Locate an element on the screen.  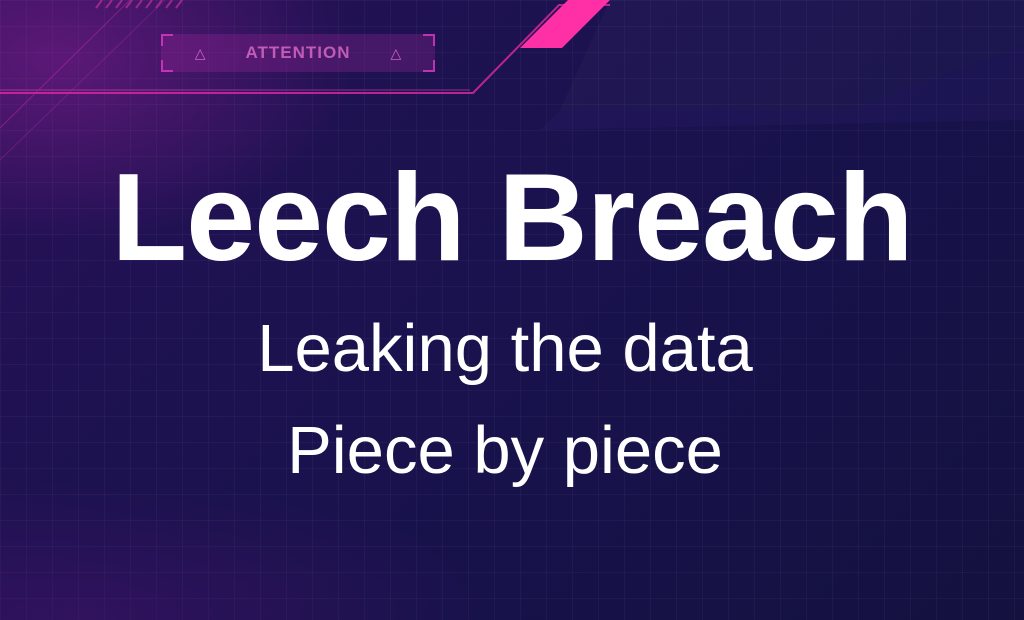
subtitle-line-1: Leaking the data is located at coordinates (505, 348).